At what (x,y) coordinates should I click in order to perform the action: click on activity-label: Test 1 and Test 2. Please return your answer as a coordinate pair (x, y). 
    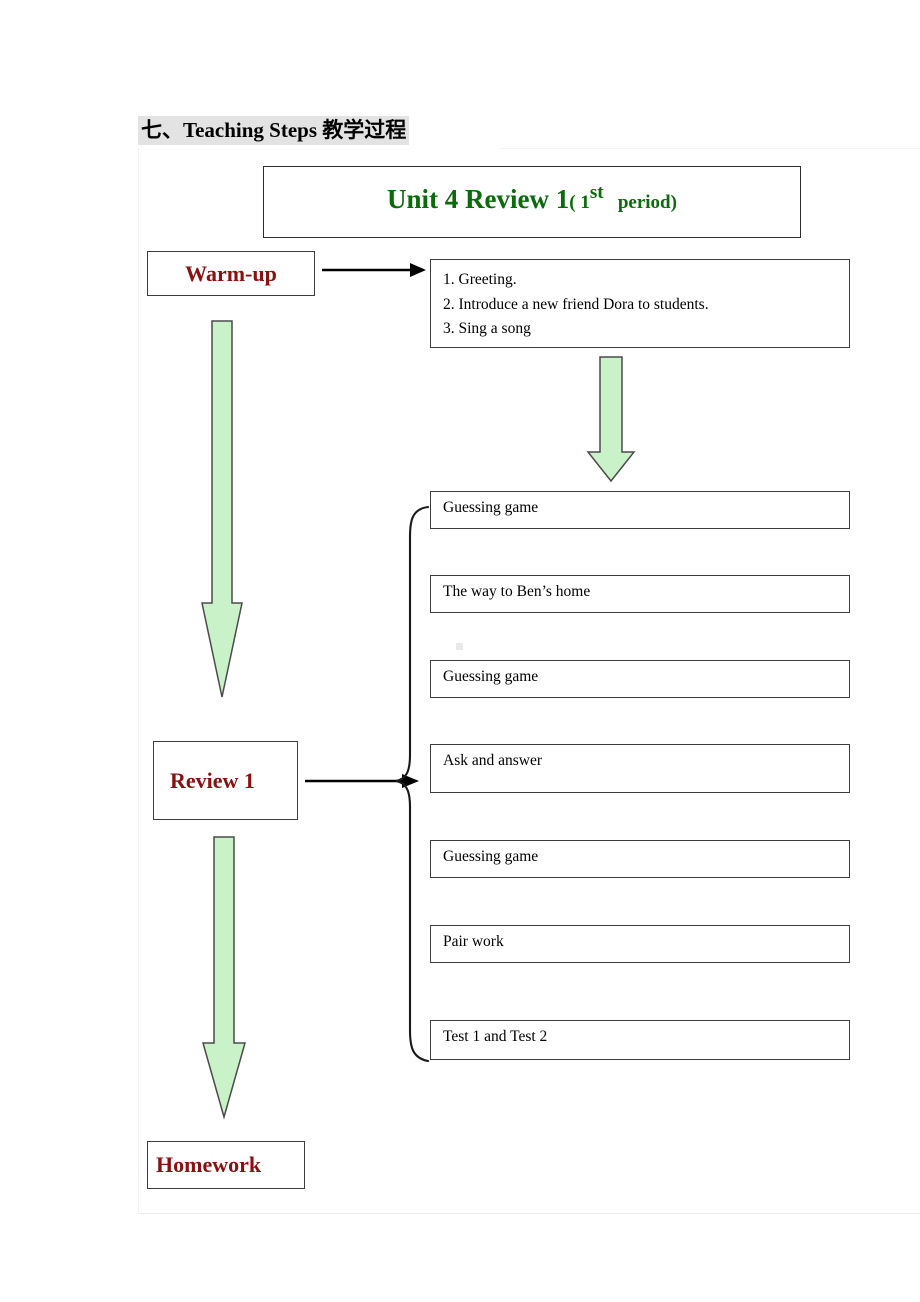
    Looking at the image, I should click on (495, 1036).